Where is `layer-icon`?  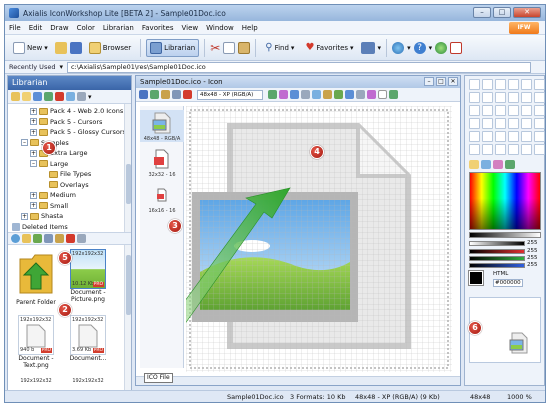 layer-icon is located at coordinates (371, 94).